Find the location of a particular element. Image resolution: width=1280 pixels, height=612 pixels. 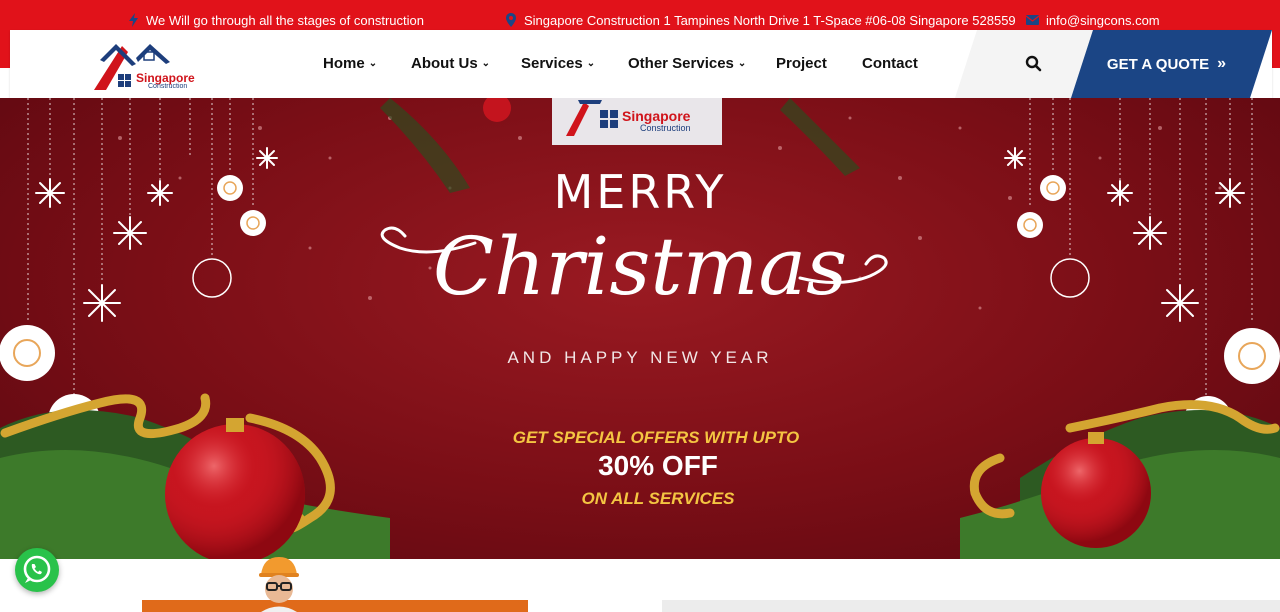

email-item: info@singcons.com is located at coordinates (1092, 20).